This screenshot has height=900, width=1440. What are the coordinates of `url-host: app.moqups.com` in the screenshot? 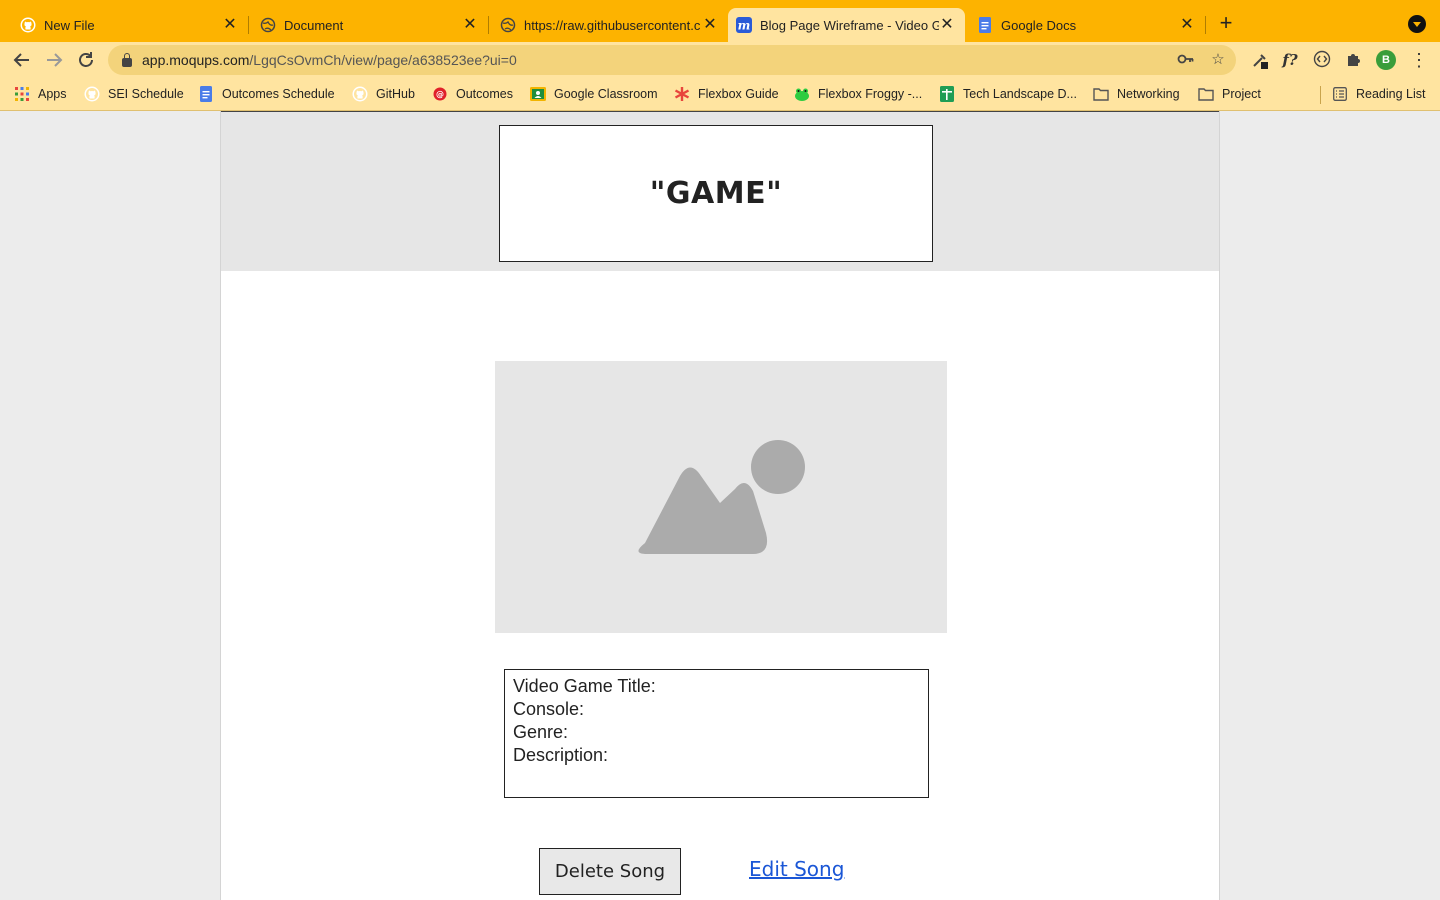 It's located at (196, 60).